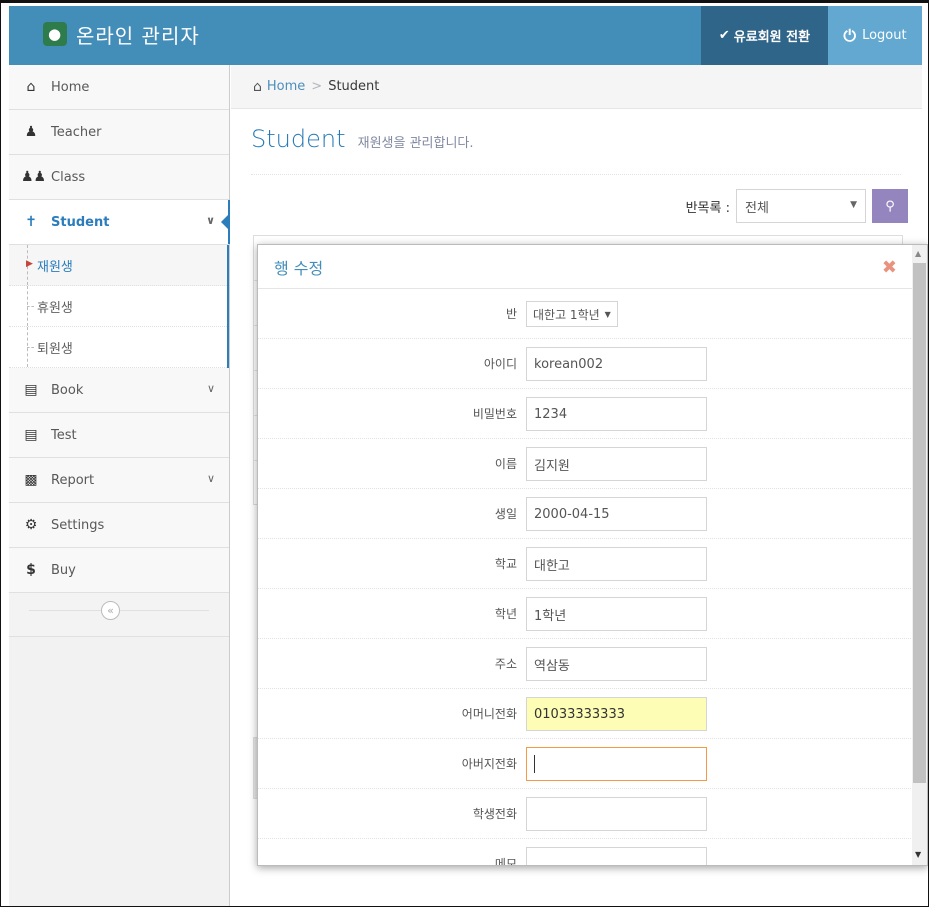 The height and width of the screenshot is (907, 929). Describe the element at coordinates (489, 764) in the screenshot. I see `field-label: 아버지전화` at that location.